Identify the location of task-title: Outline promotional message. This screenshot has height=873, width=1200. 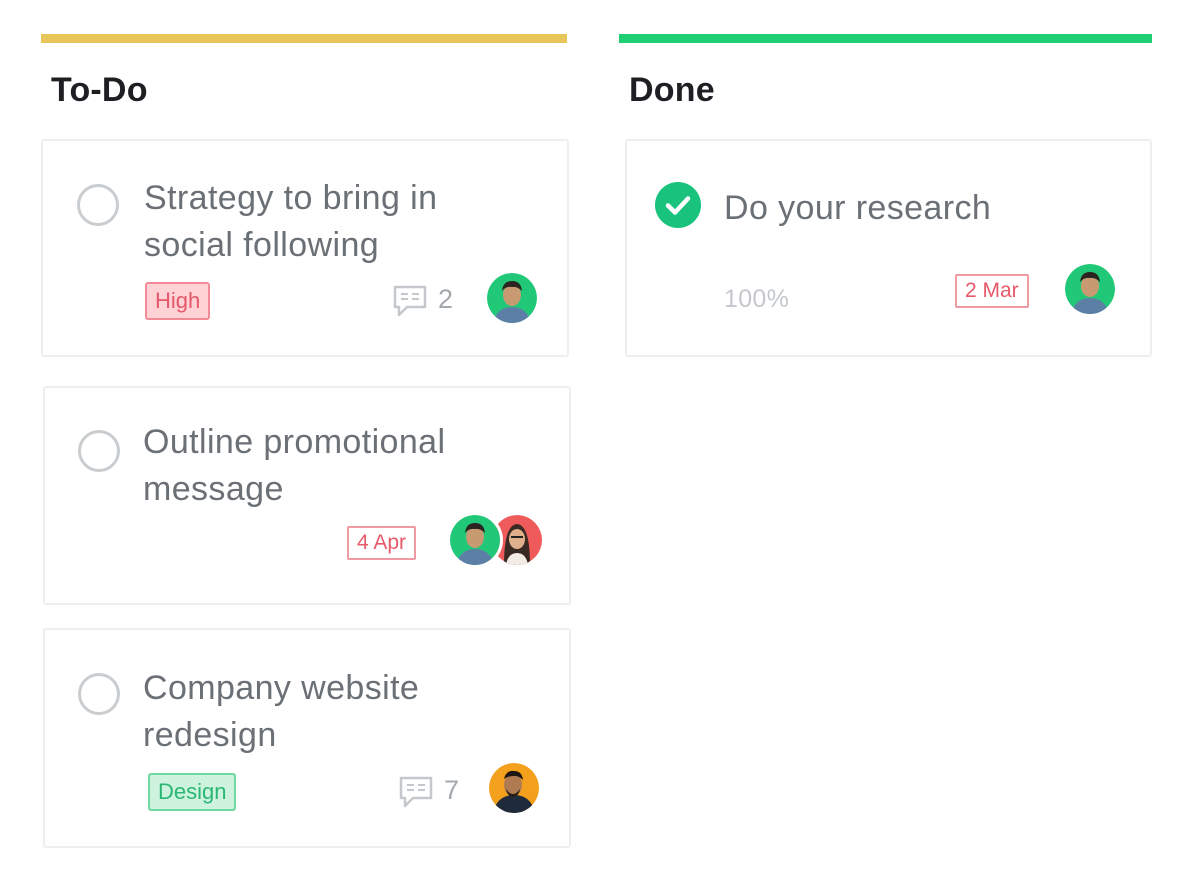
(294, 465).